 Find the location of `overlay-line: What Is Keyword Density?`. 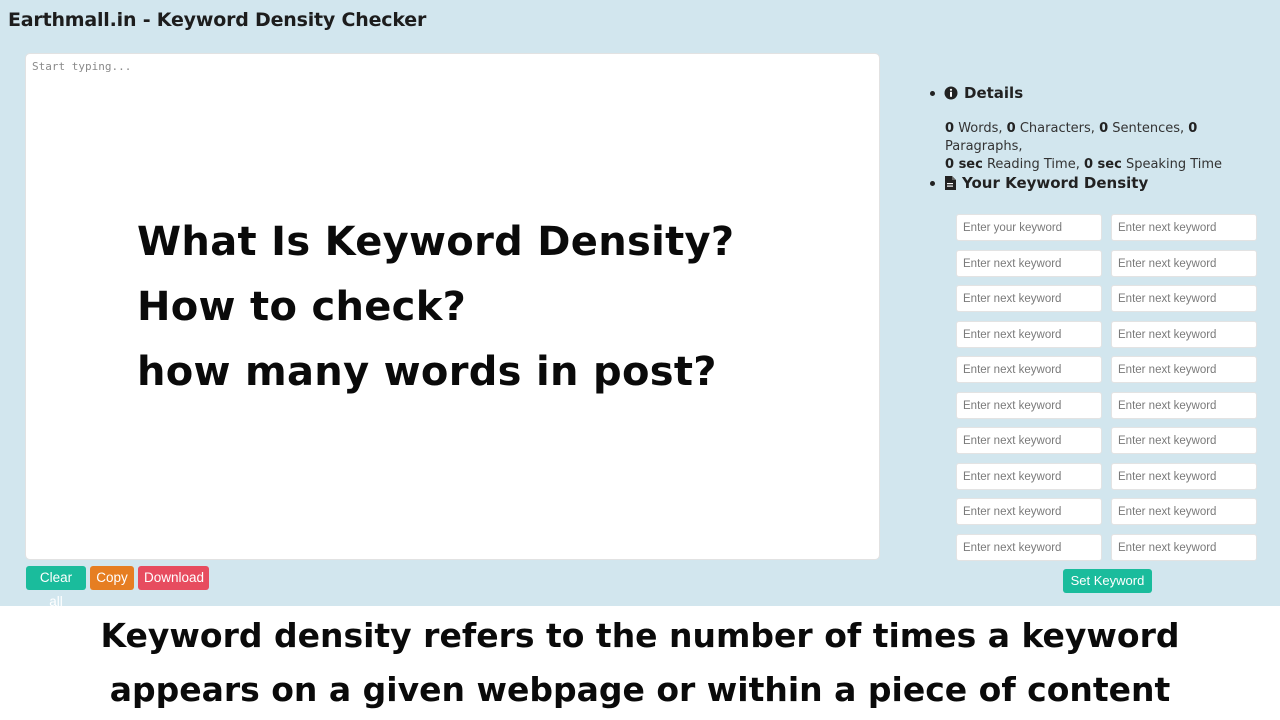

overlay-line: What Is Keyword Density? is located at coordinates (436, 242).